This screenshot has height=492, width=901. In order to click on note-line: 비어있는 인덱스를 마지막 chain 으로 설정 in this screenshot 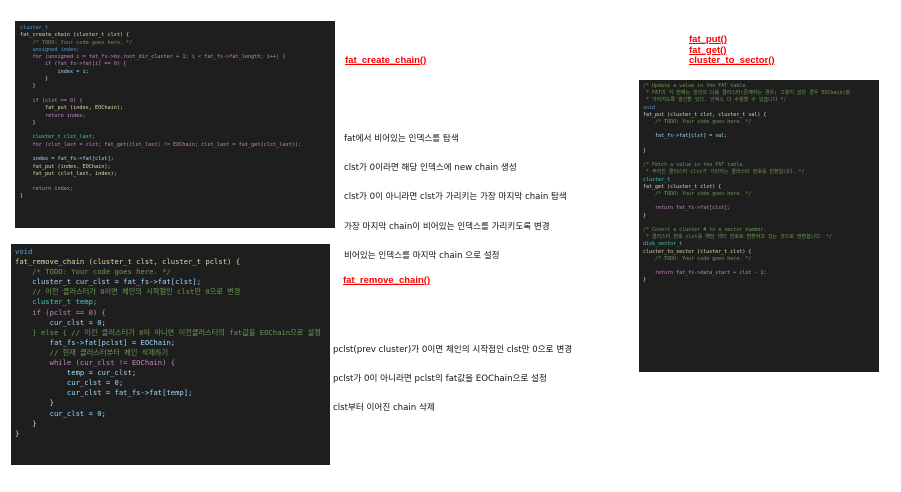, I will do `click(422, 256)`.